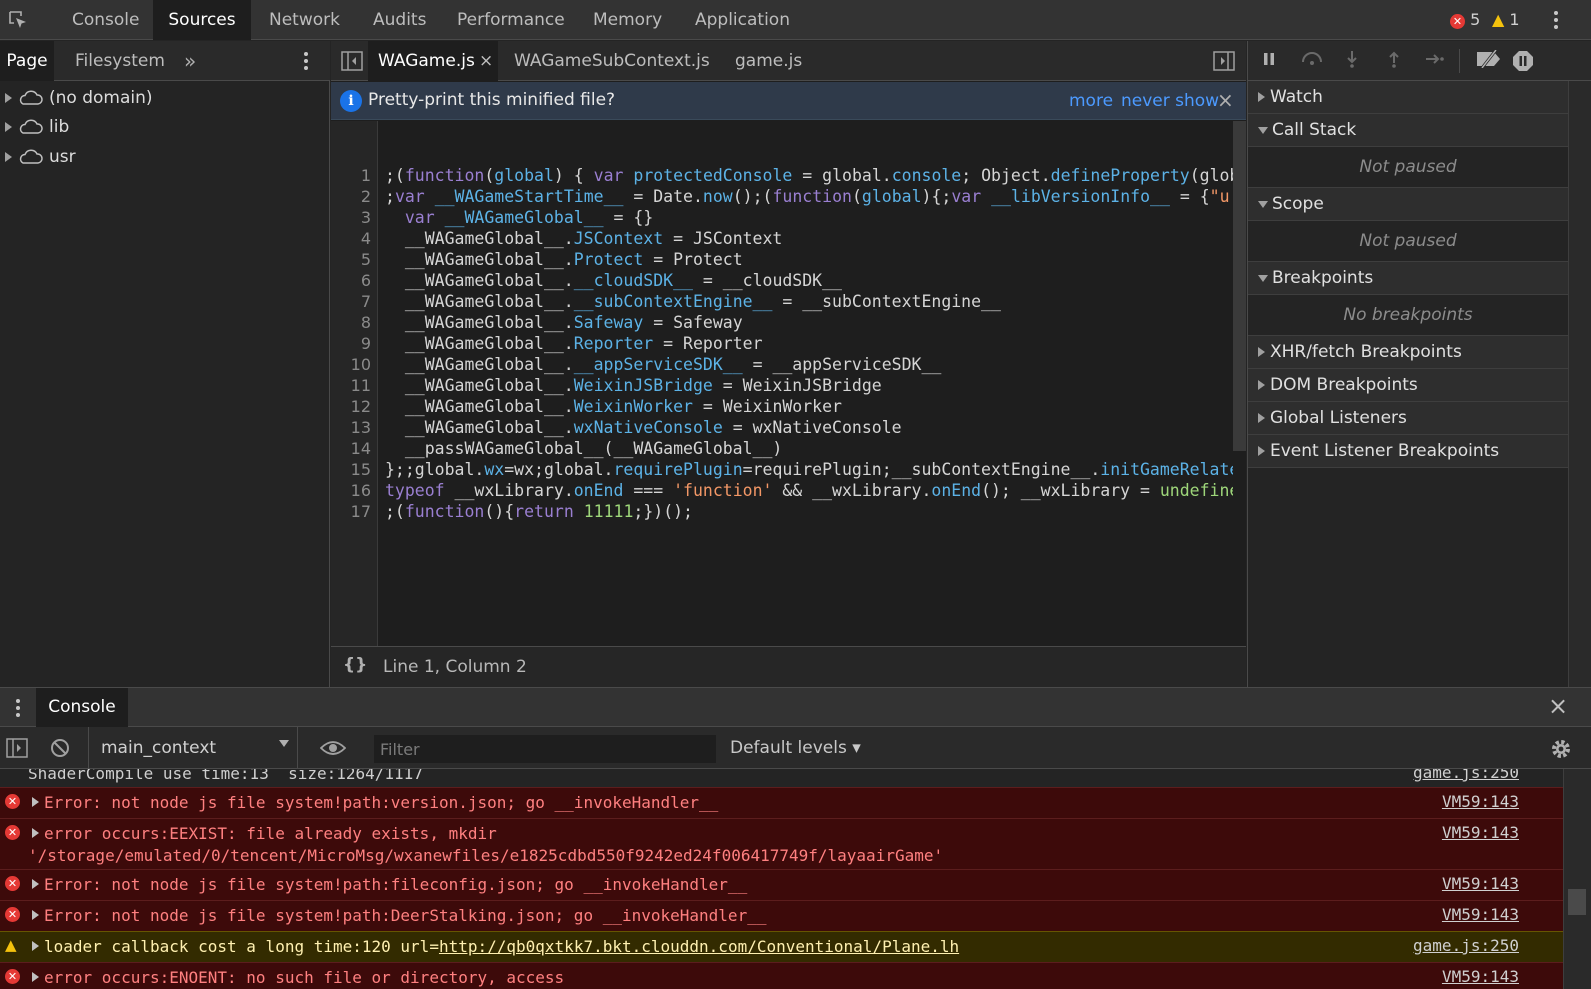  What do you see at coordinates (351, 364) in the screenshot?
I see `line-number: 10` at bounding box center [351, 364].